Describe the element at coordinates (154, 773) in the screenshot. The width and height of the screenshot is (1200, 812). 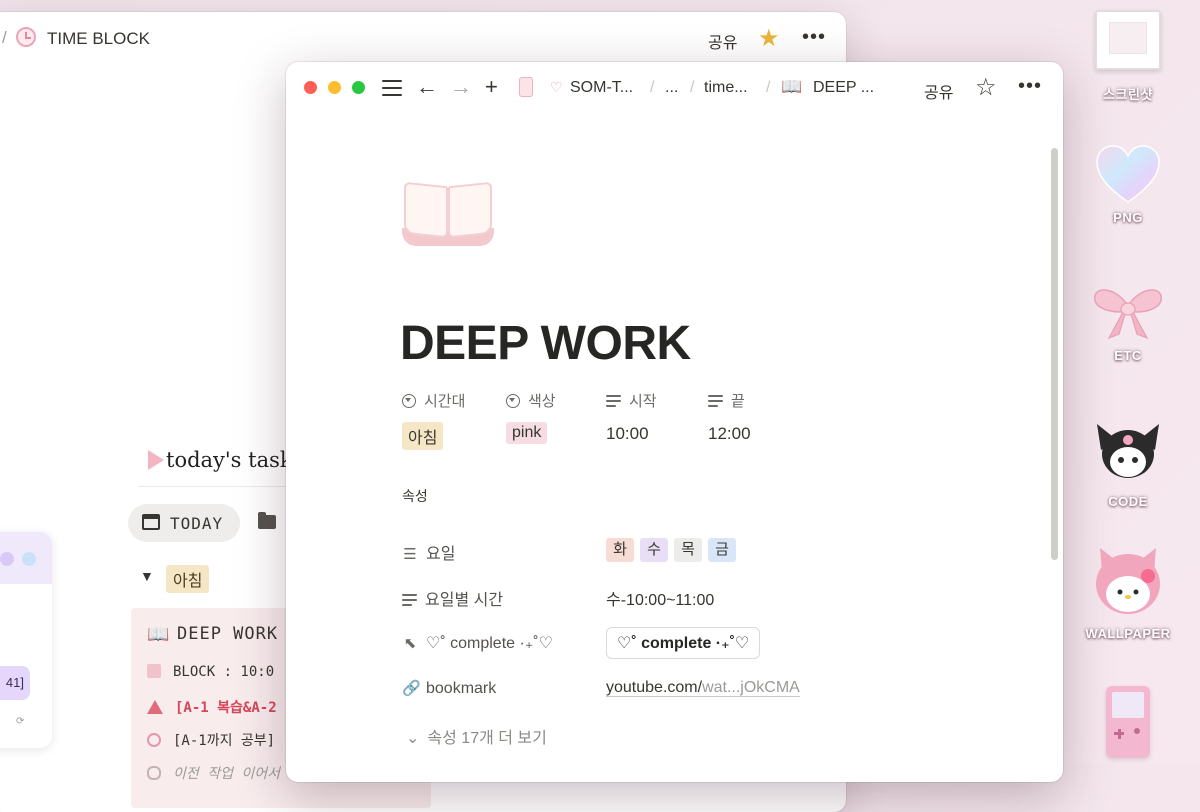
I see `link-icon` at that location.